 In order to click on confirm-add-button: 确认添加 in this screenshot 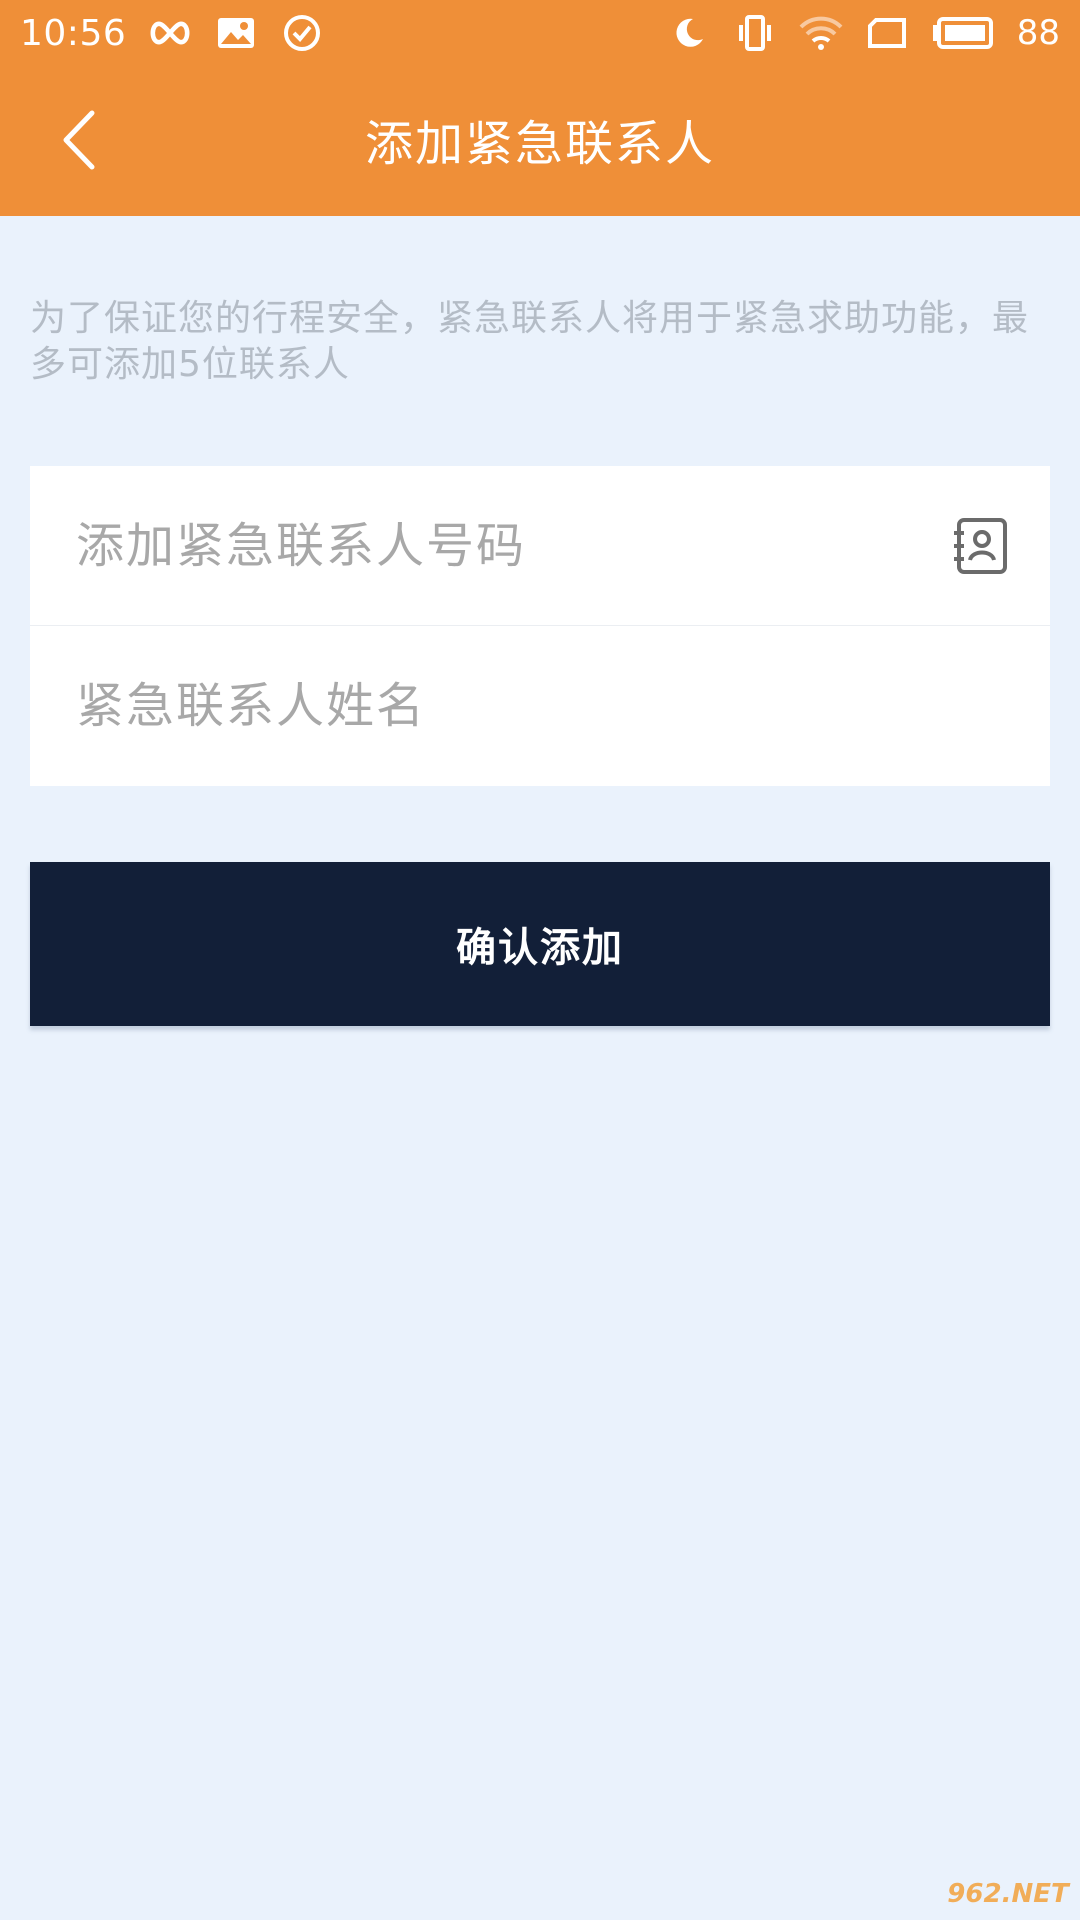, I will do `click(540, 944)`.